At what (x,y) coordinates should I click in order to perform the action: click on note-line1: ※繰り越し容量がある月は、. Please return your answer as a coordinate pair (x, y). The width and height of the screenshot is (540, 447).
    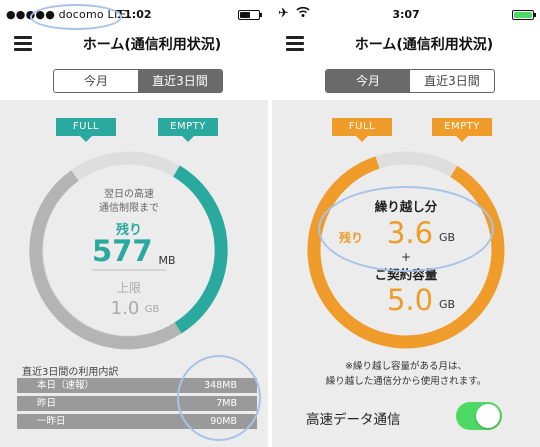
    Looking at the image, I should click on (406, 366).